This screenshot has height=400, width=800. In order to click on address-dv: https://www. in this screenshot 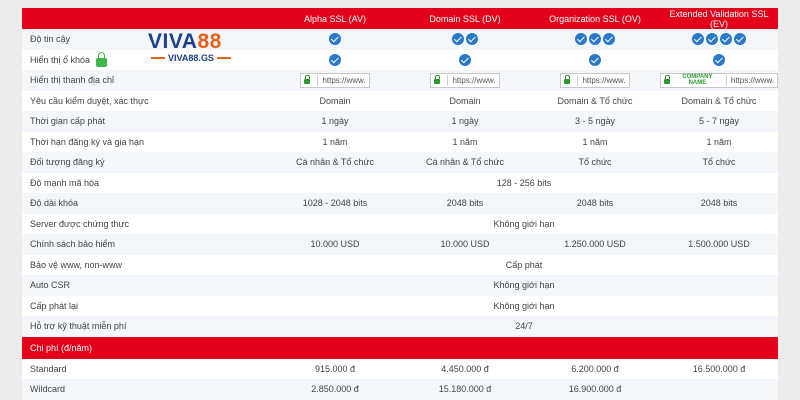, I will do `click(465, 80)`.